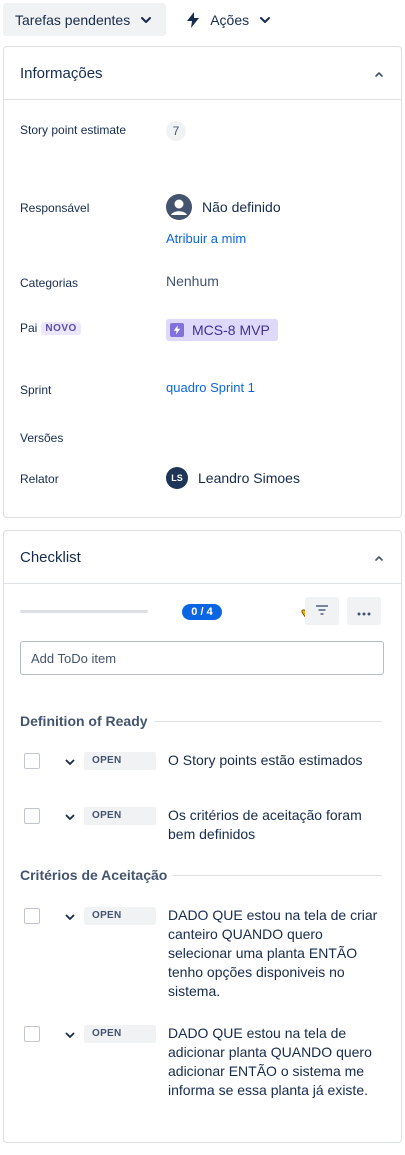 The height and width of the screenshot is (1155, 405). I want to click on checklist-panel-header: Checklist, so click(202, 557).